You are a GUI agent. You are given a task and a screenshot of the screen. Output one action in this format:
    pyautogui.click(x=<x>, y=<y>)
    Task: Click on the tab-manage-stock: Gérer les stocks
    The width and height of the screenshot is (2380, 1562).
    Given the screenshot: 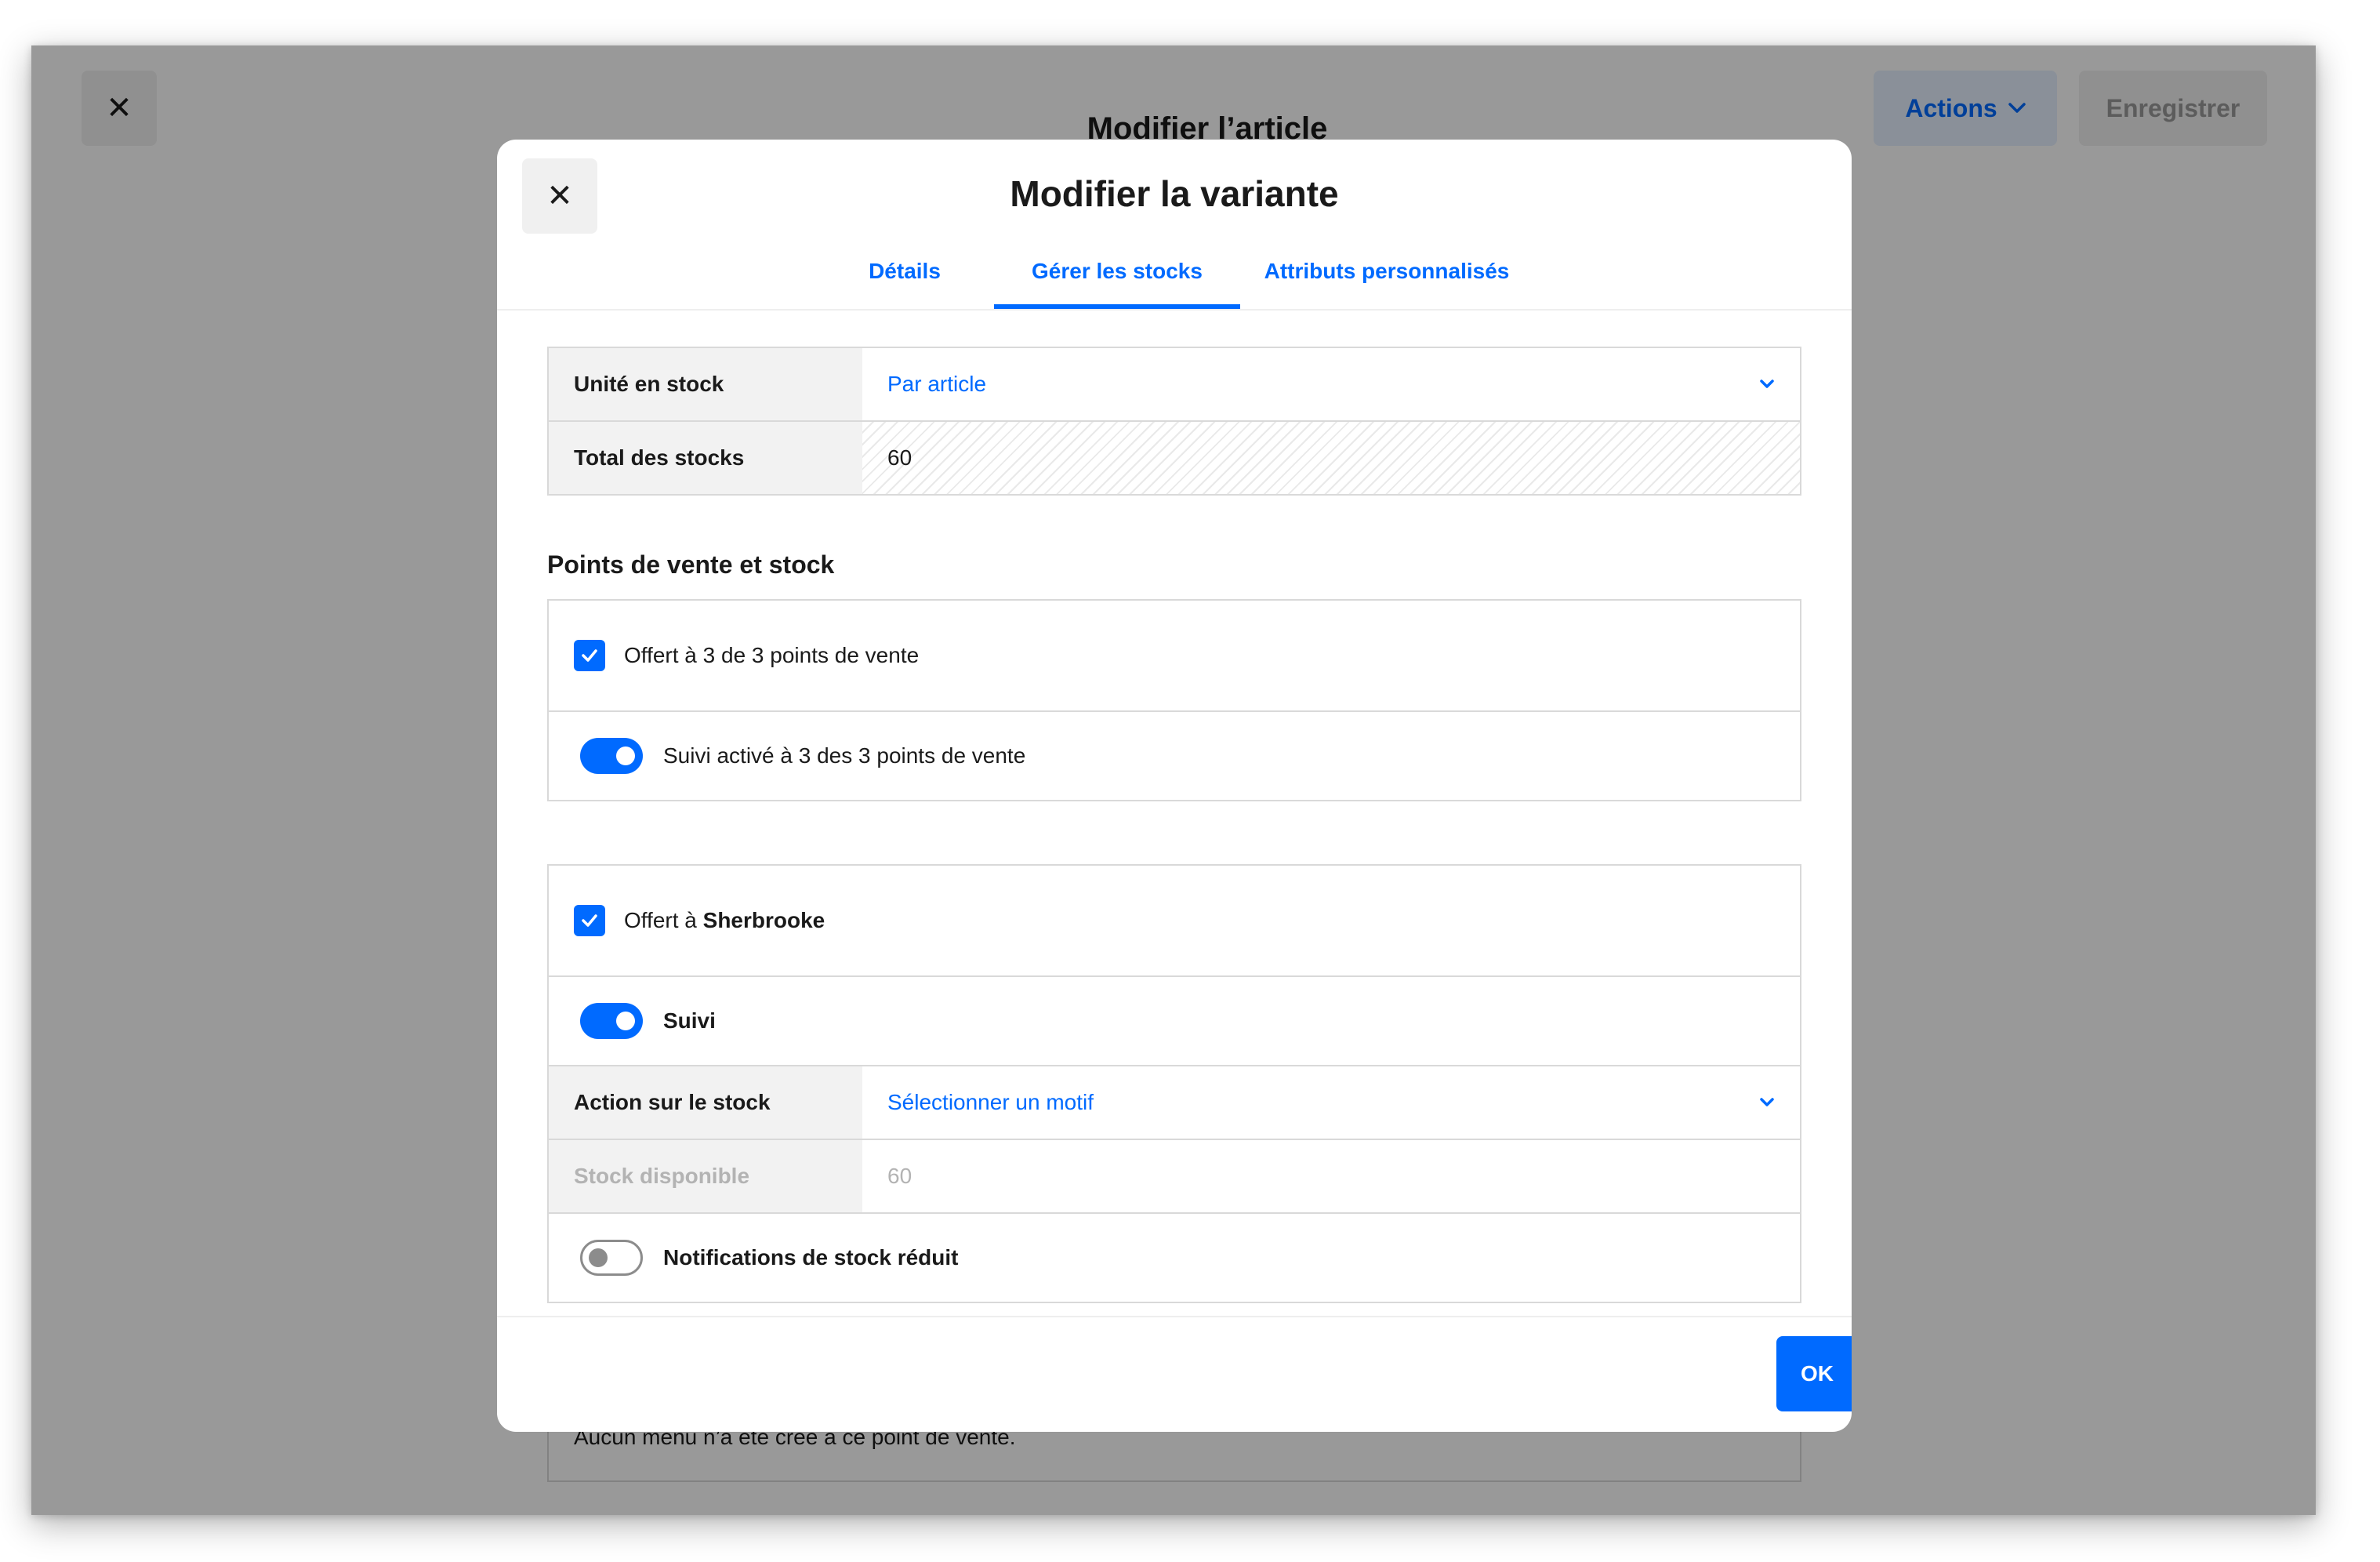 What is the action you would take?
    pyautogui.click(x=1117, y=279)
    